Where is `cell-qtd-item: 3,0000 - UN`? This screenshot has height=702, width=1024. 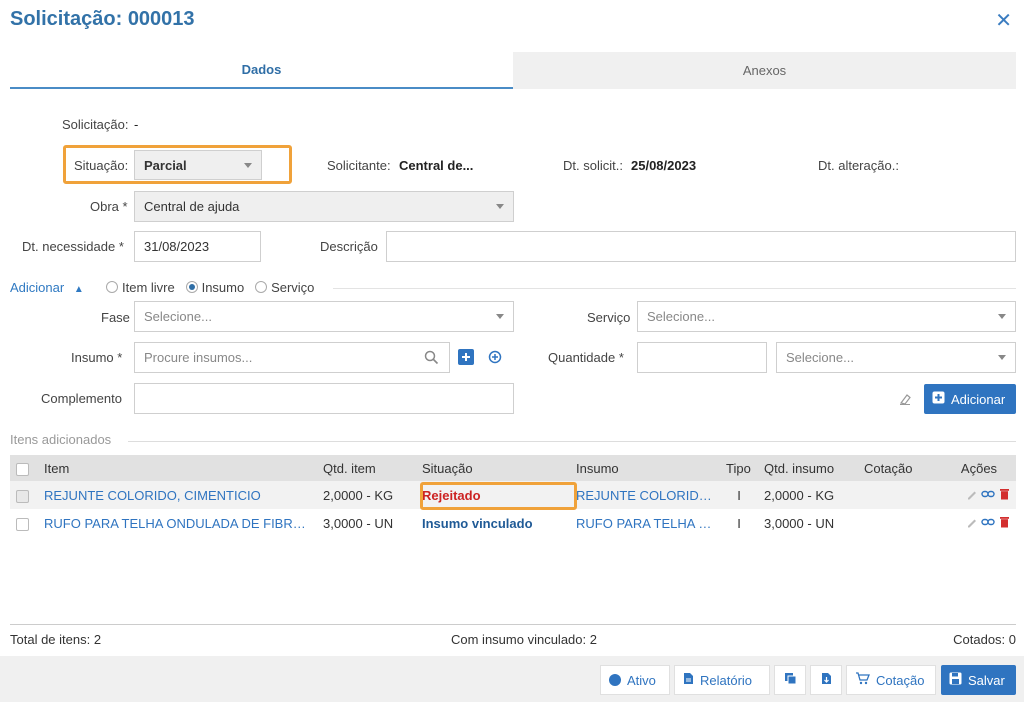
cell-qtd-item: 3,0000 - UN is located at coordinates (358, 523).